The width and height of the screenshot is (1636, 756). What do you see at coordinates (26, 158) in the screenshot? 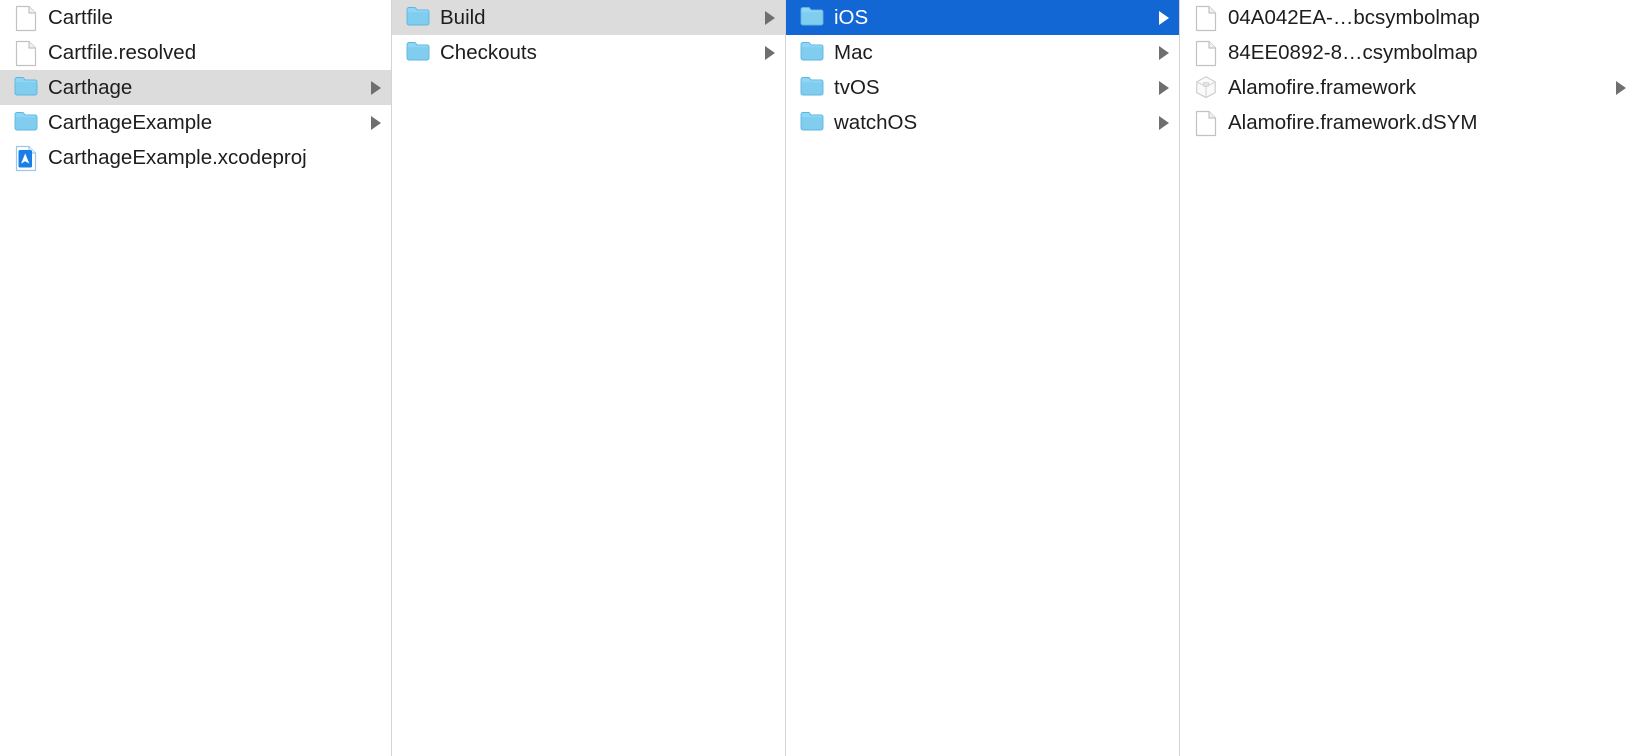
I see `xcodeproj-icon` at bounding box center [26, 158].